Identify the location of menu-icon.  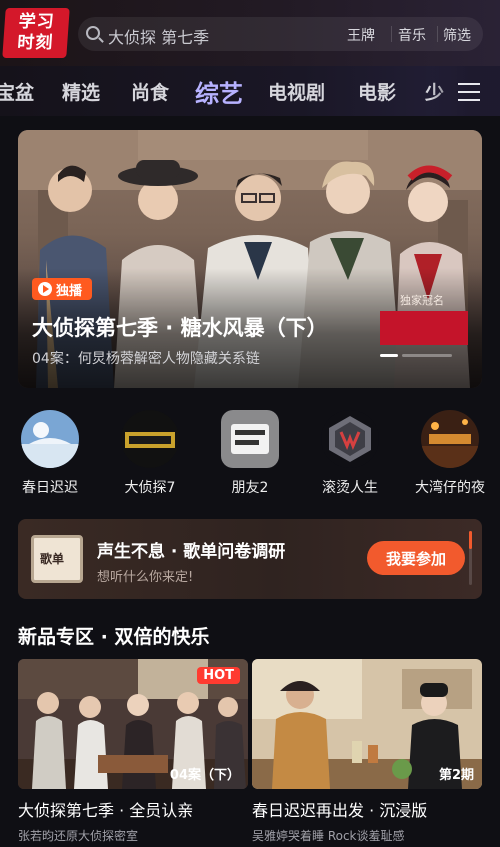
(469, 92).